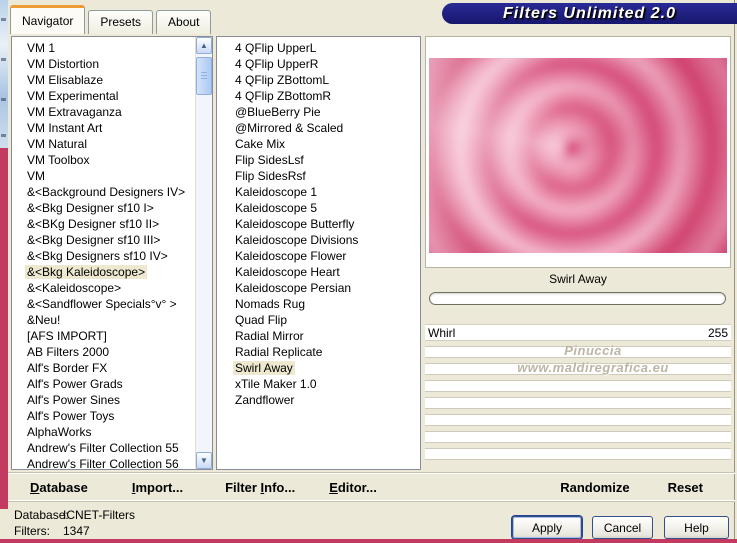 The image size is (737, 543). Describe the element at coordinates (318, 288) in the screenshot. I see `list-item: Kaleidoscope Persian` at that location.